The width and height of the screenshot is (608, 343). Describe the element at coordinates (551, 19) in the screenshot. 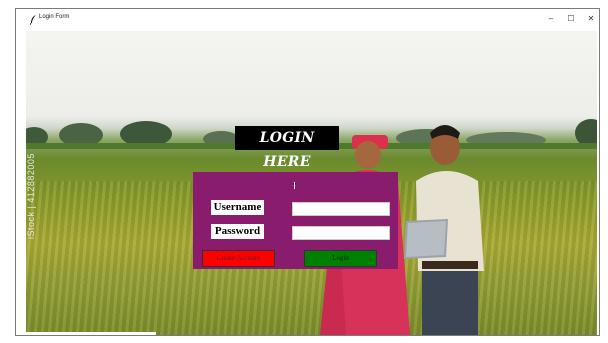

I see `minimize-button: –` at that location.